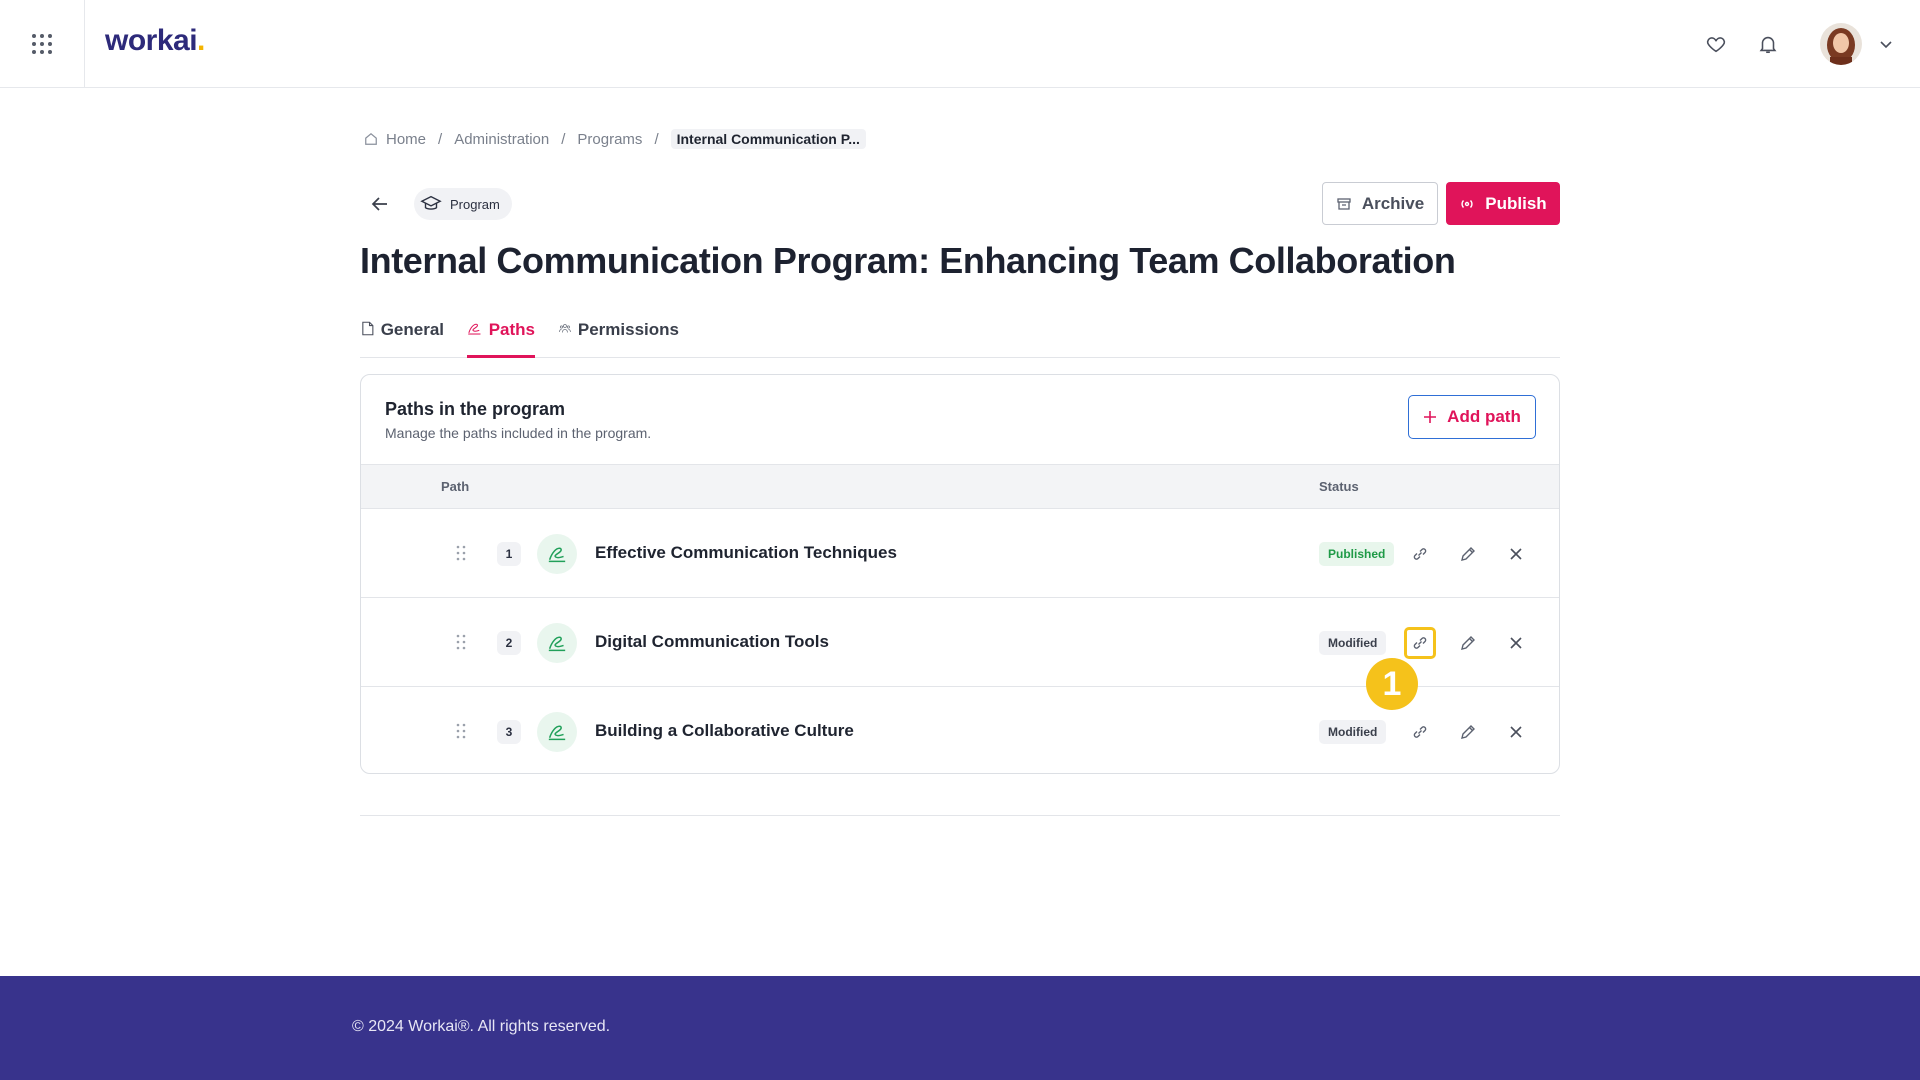 This screenshot has width=1920, height=1080. I want to click on home-icon, so click(371, 138).